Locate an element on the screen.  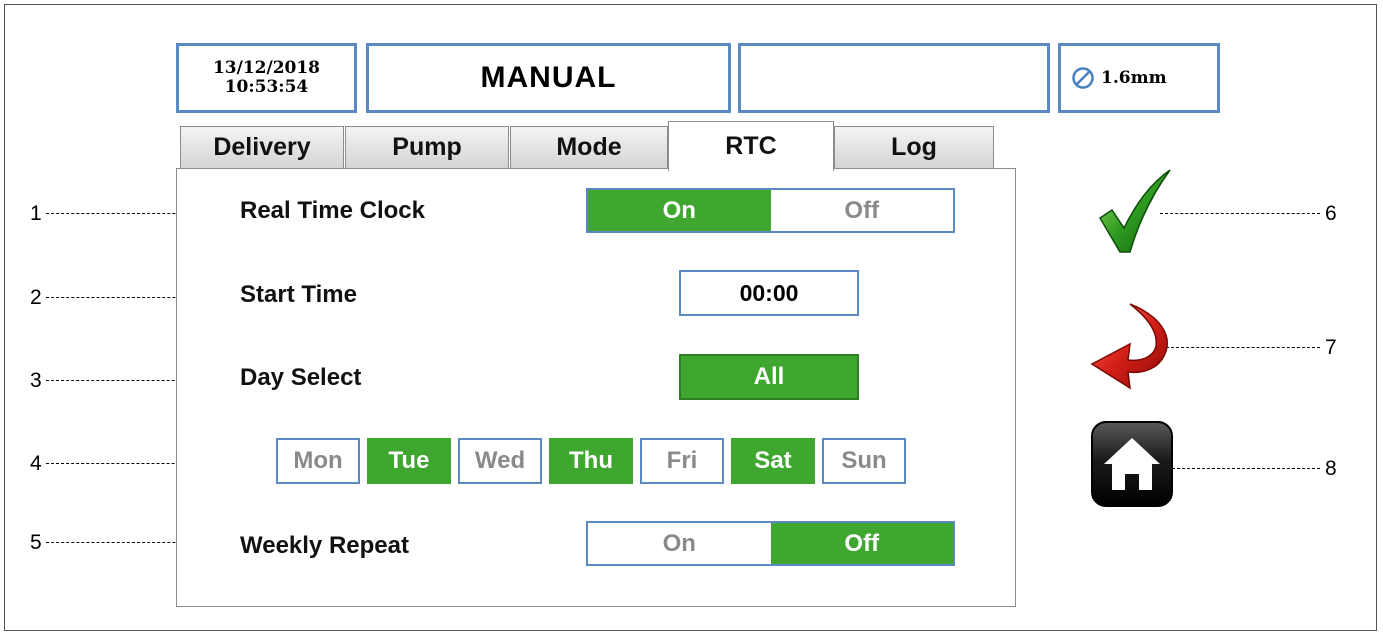
tab-log: Log is located at coordinates (914, 147).